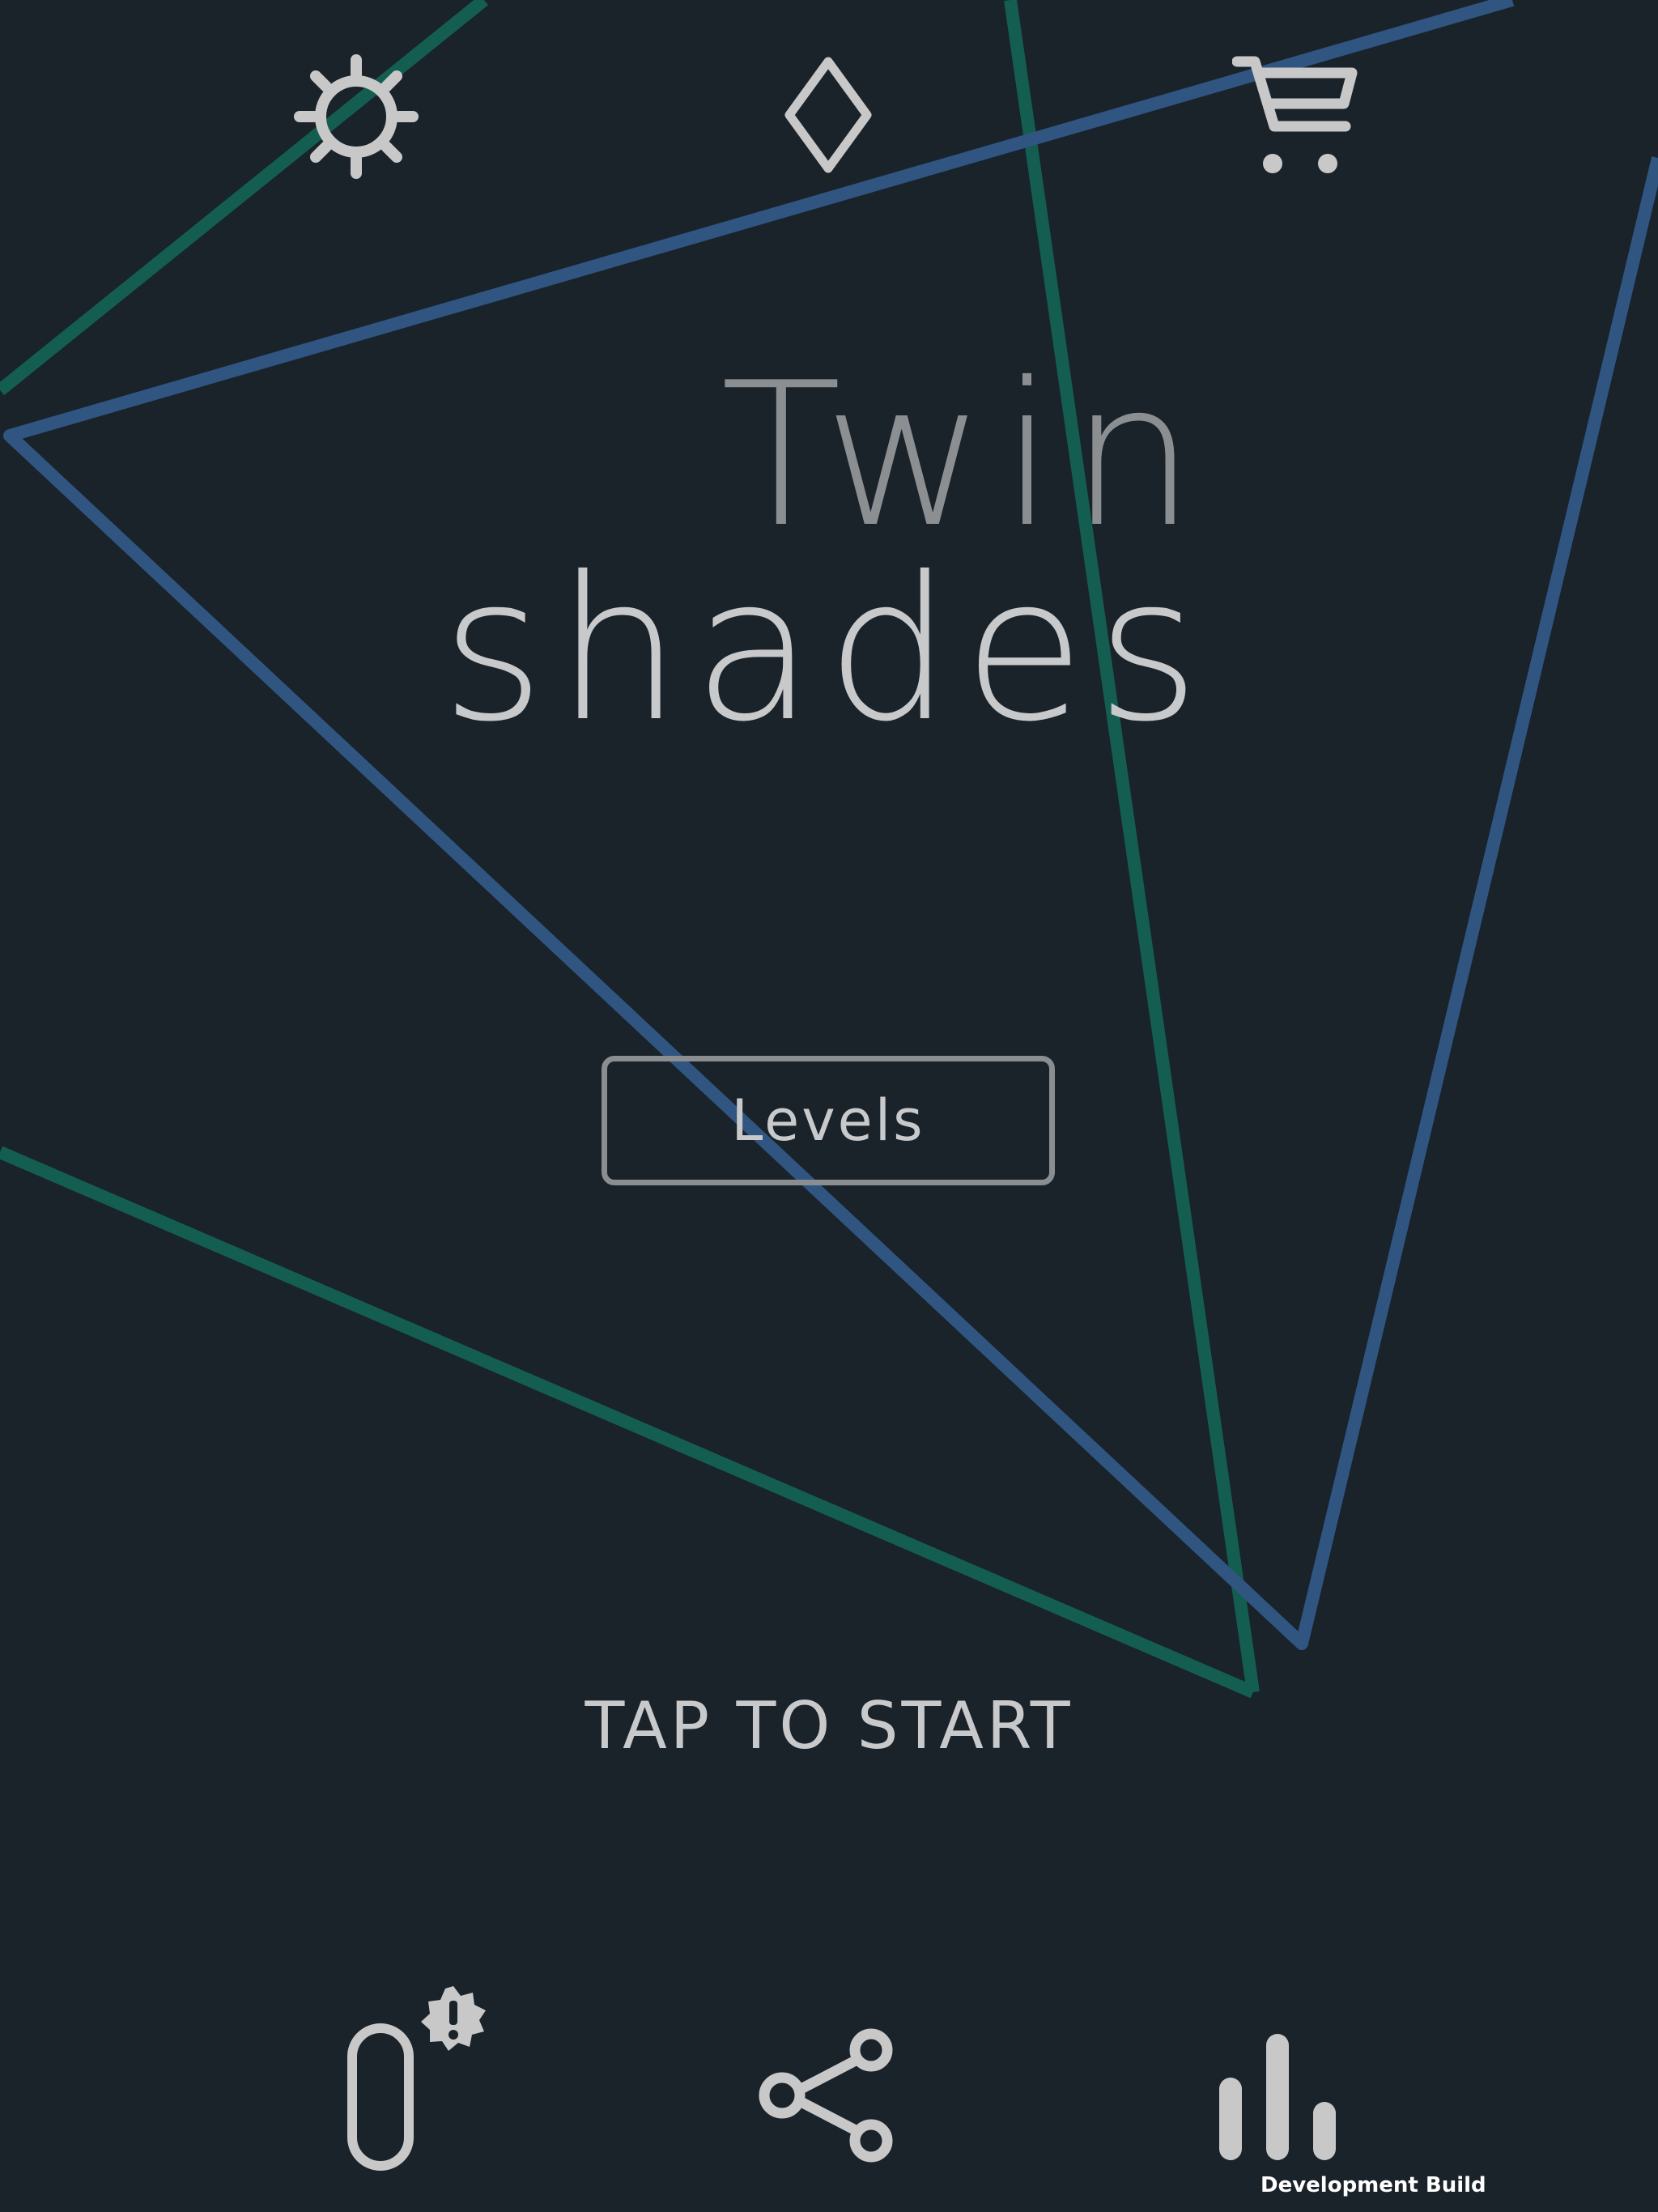 Image resolution: width=1658 pixels, height=2212 pixels. I want to click on diamond-icon, so click(828, 115).